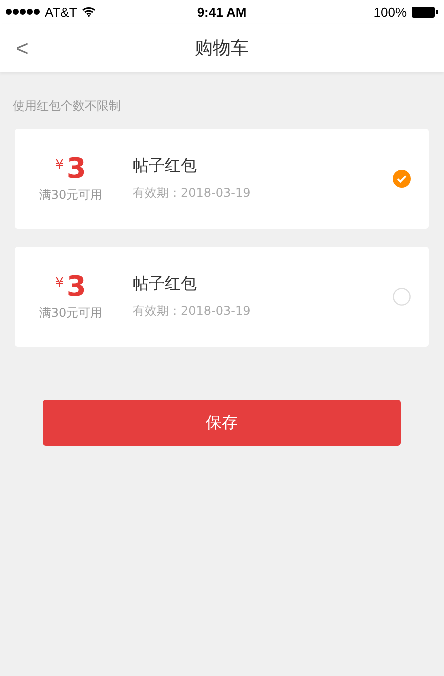 This screenshot has width=444, height=676. I want to click on hint-text: 使用红包个数不限制, so click(67, 106).